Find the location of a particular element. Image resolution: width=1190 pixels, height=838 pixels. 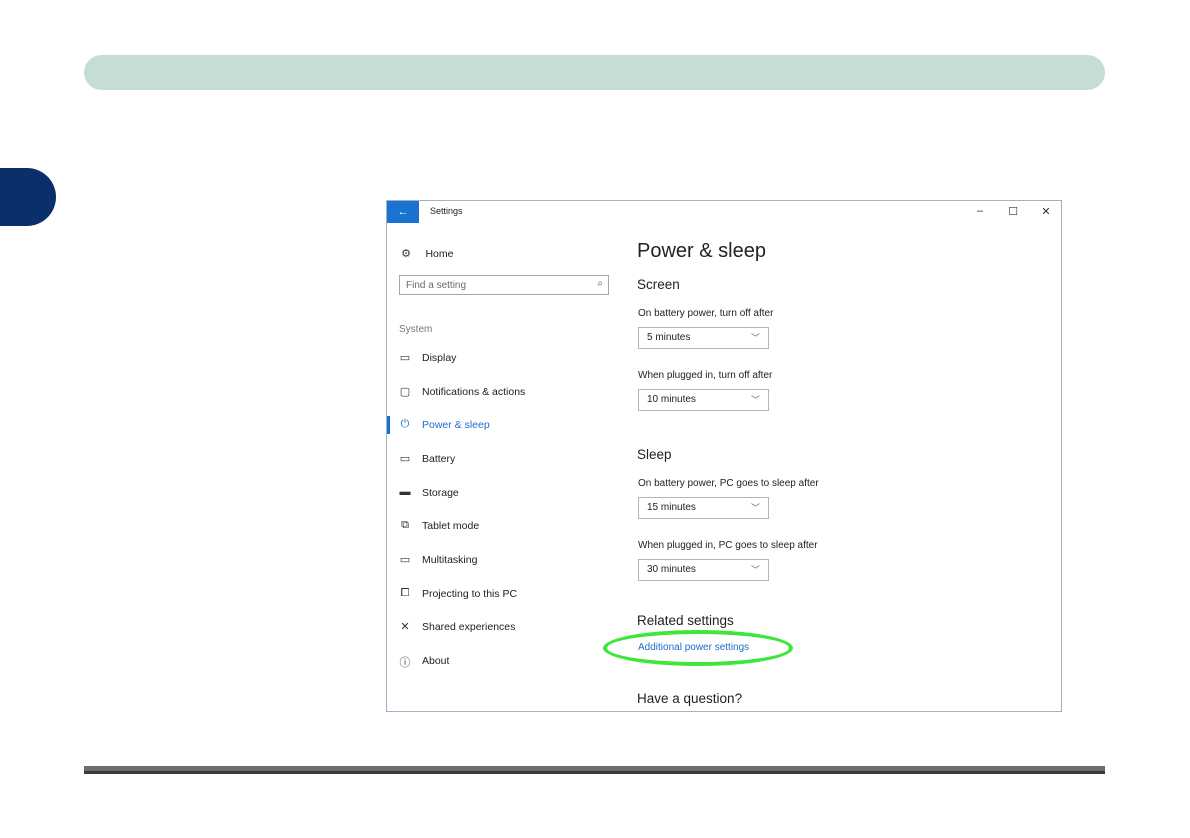

dropdown-value: 30 minutes is located at coordinates (671, 569).